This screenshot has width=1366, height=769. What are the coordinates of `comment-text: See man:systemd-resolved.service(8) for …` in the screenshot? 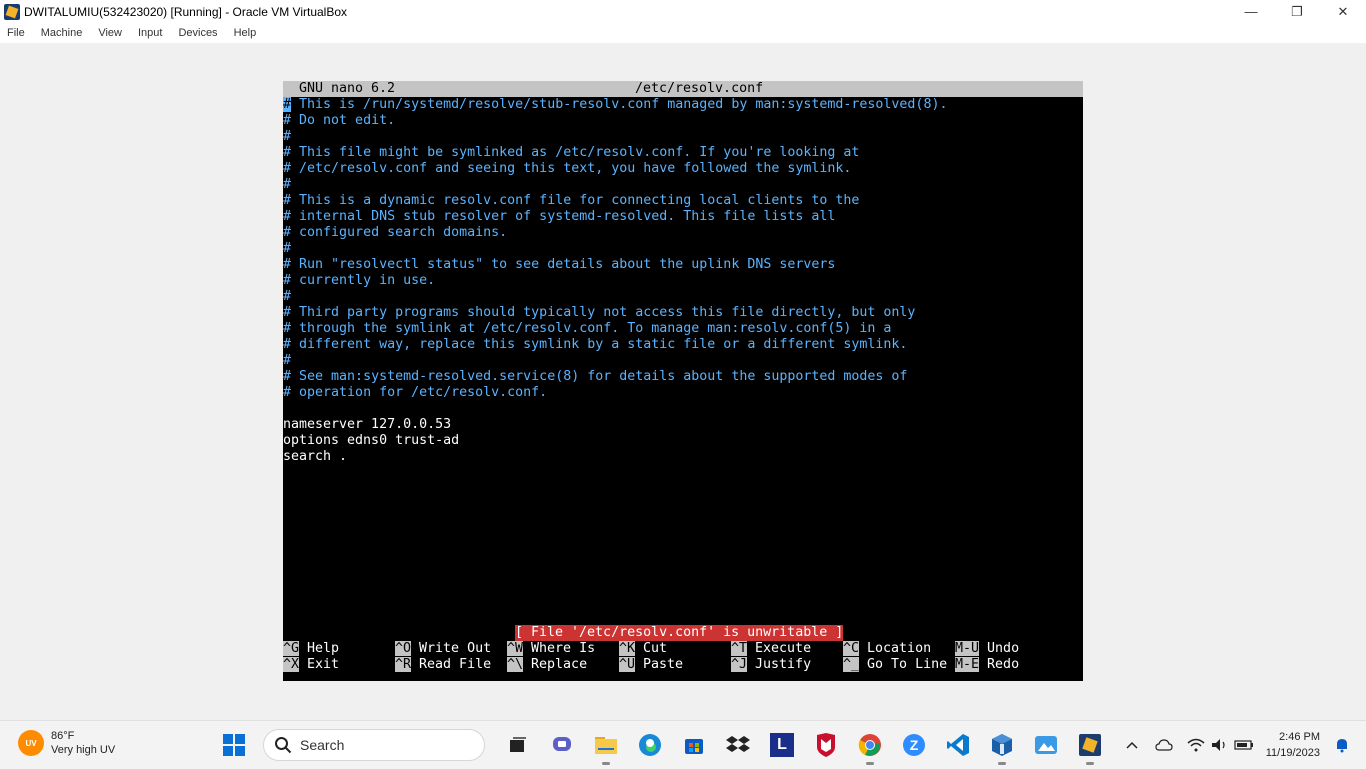 It's located at (599, 376).